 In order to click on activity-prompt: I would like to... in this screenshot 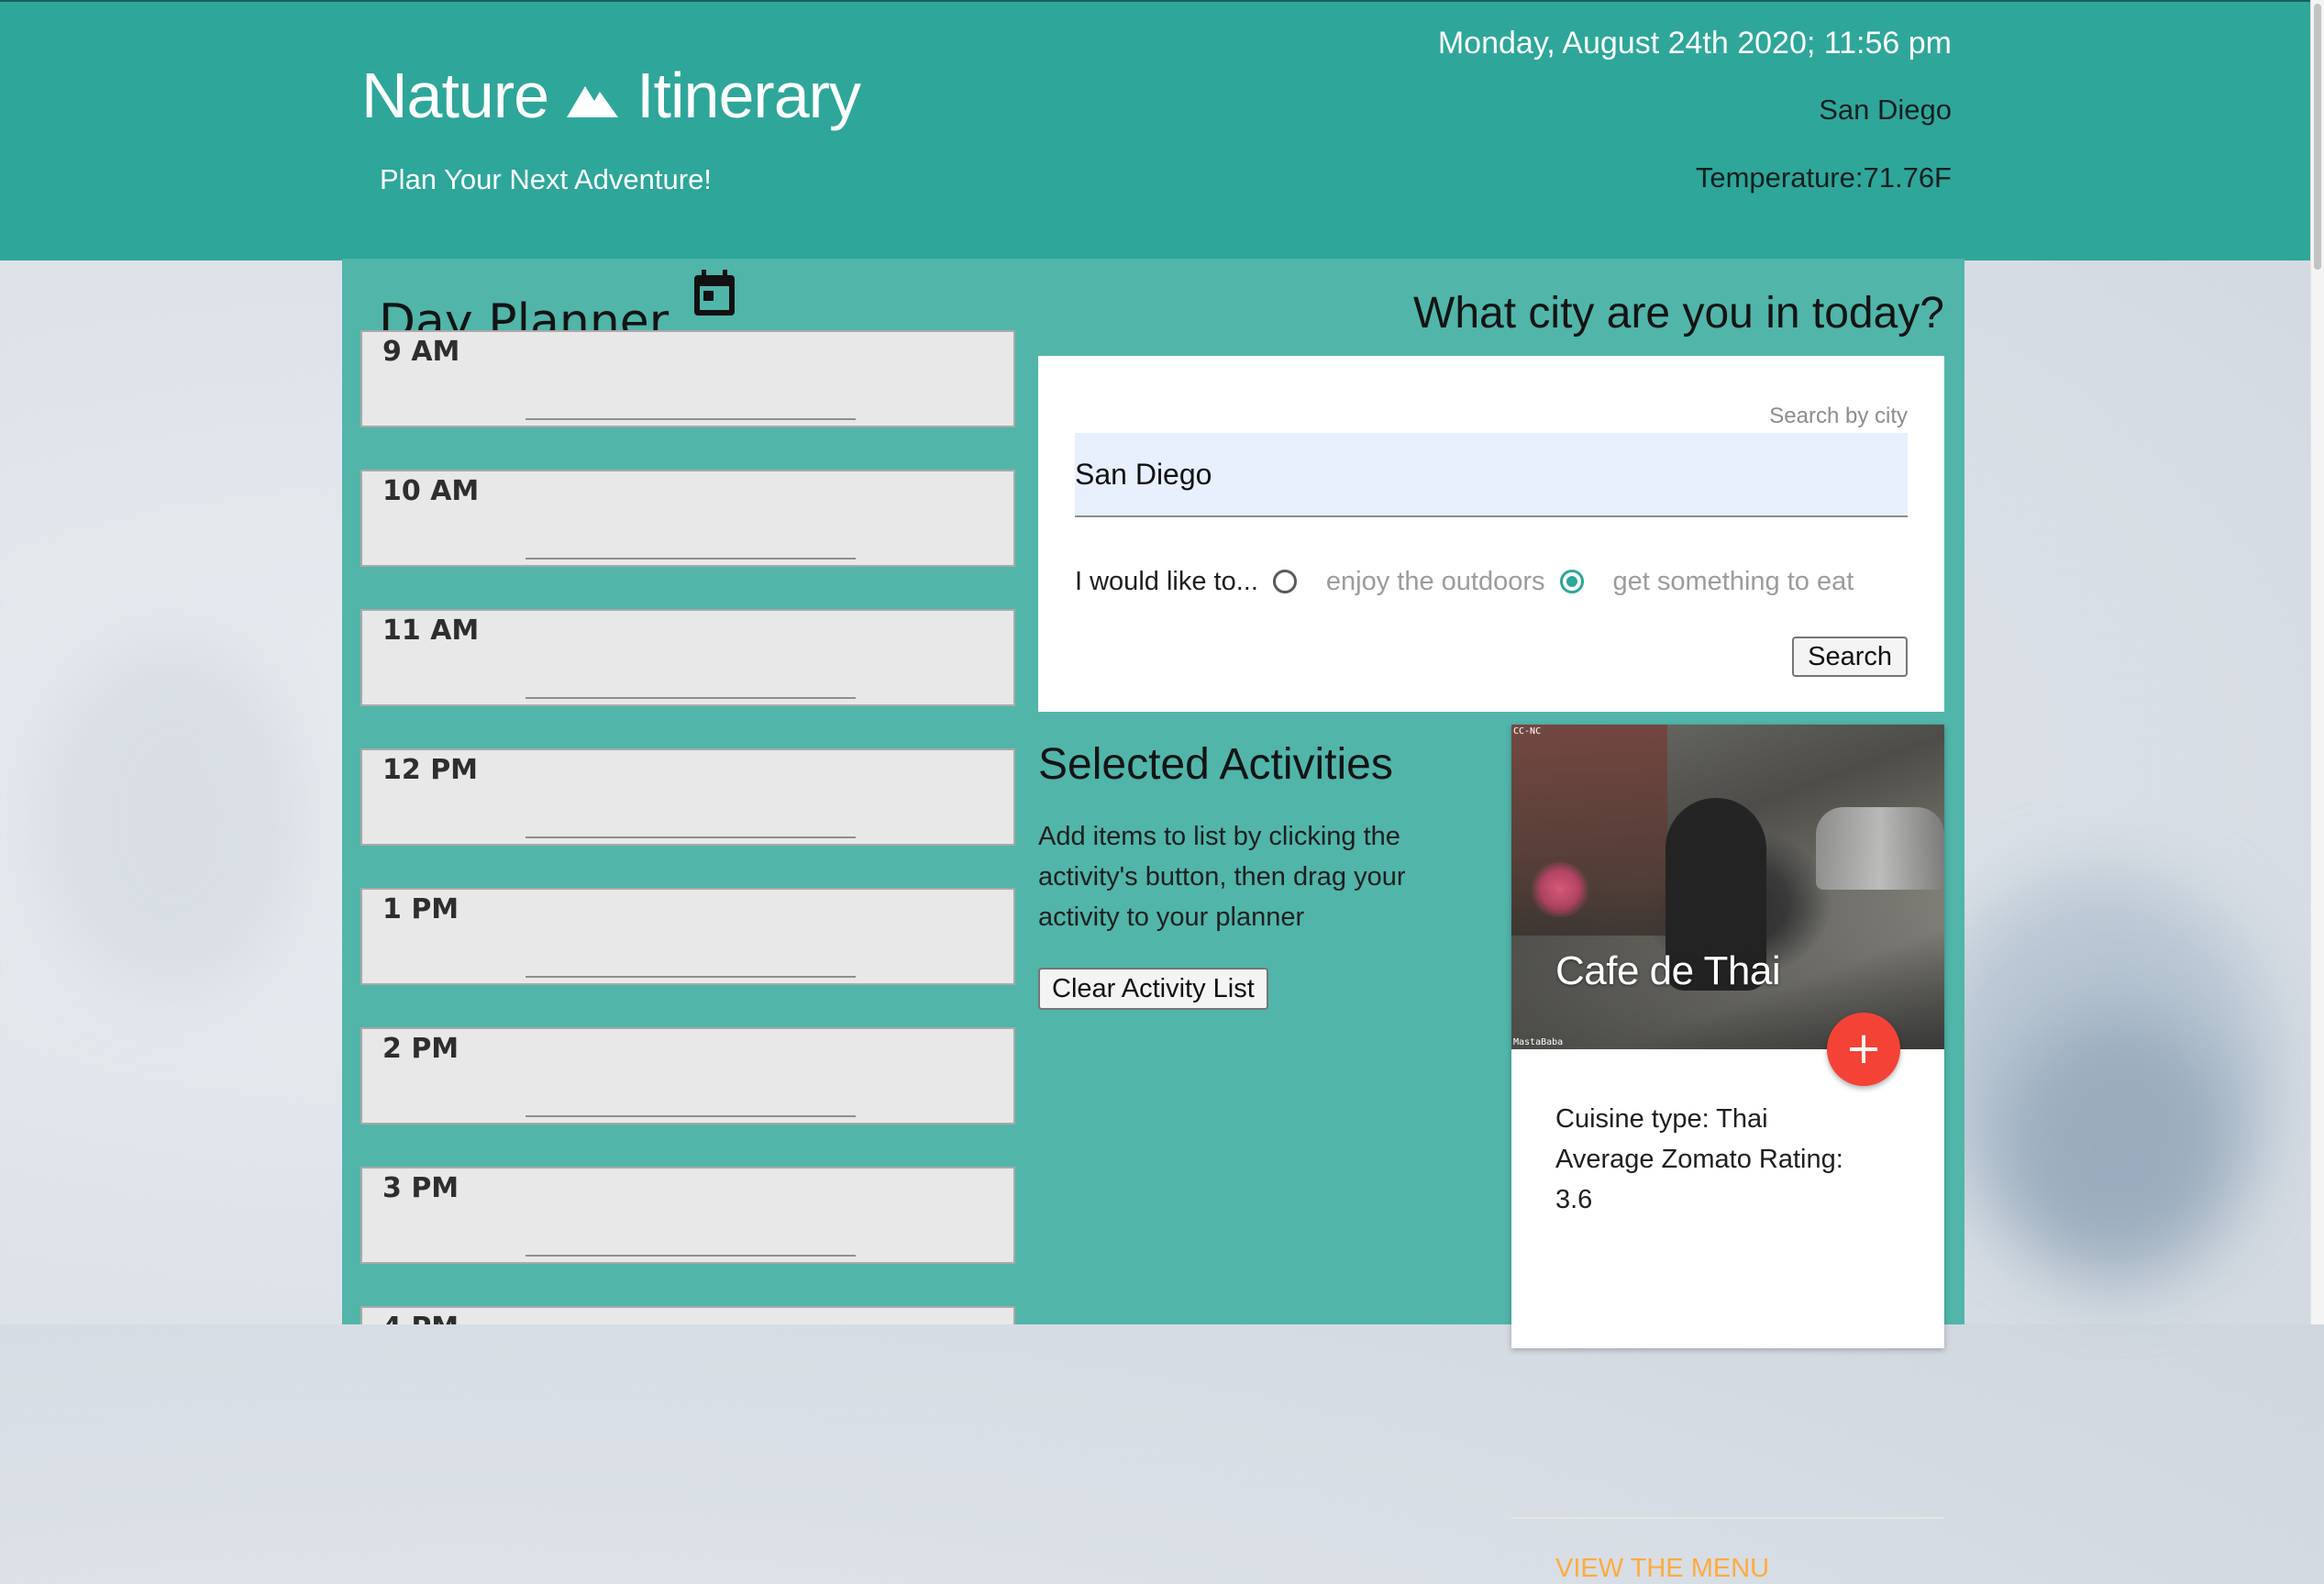, I will do `click(1166, 581)`.